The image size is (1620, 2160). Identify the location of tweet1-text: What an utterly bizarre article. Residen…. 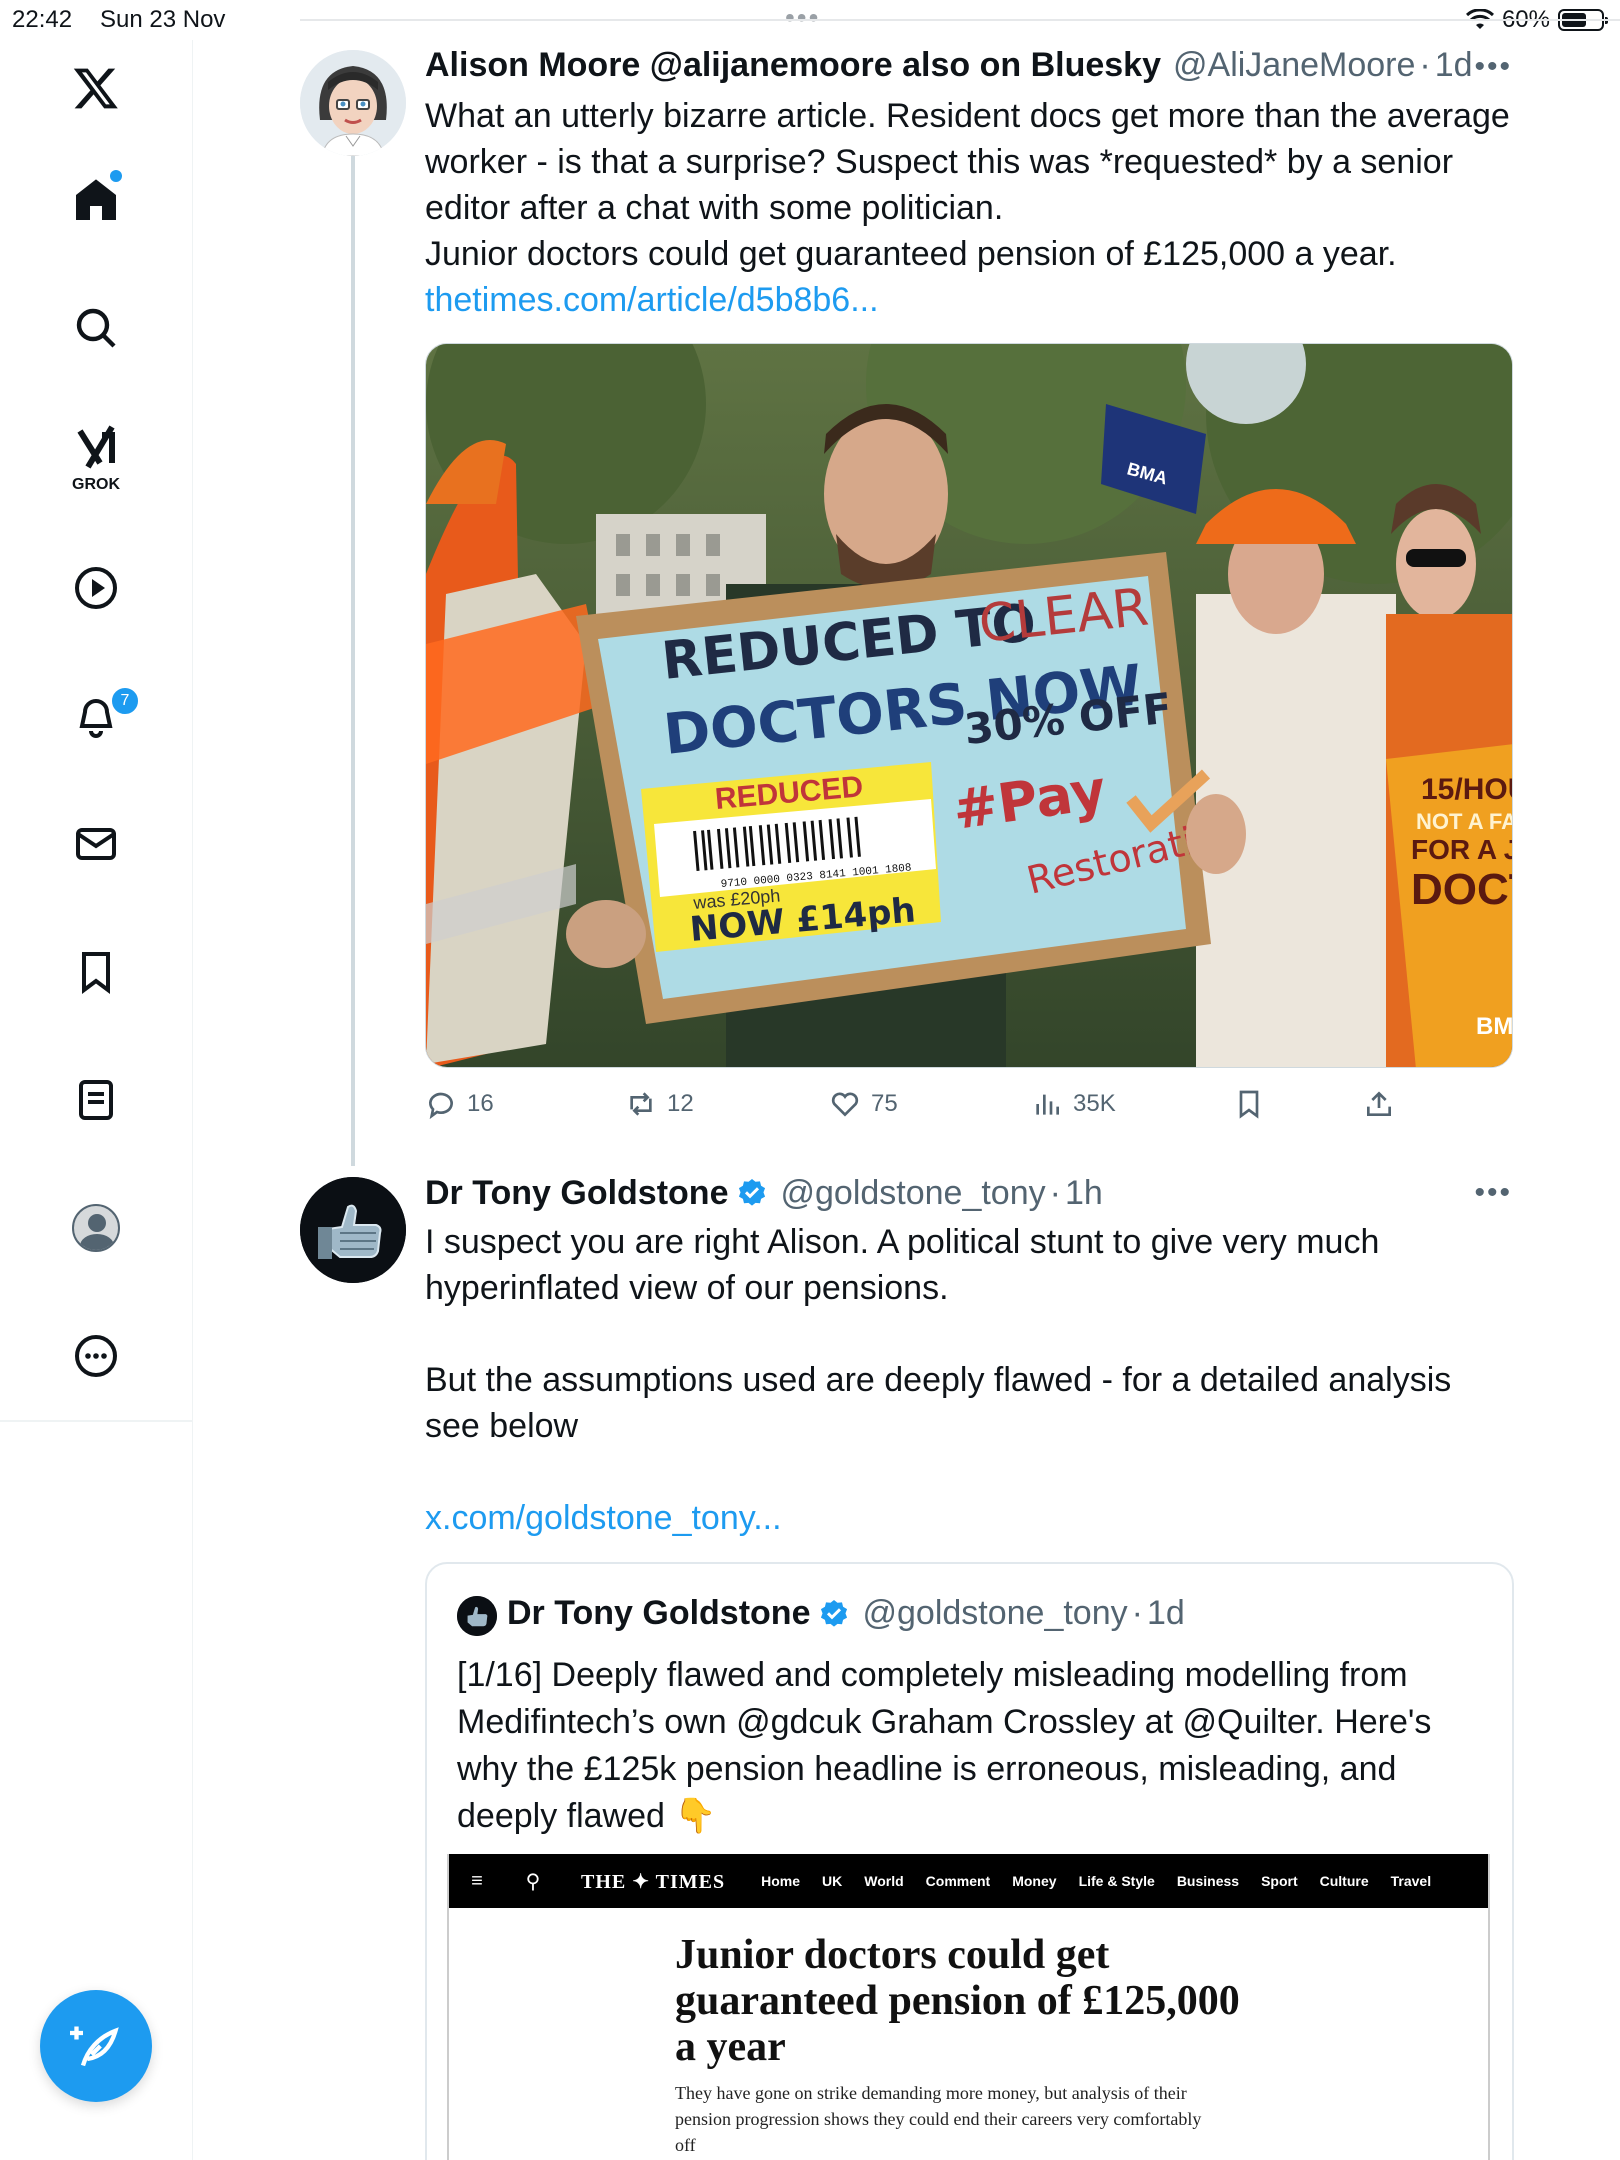
(975, 208).